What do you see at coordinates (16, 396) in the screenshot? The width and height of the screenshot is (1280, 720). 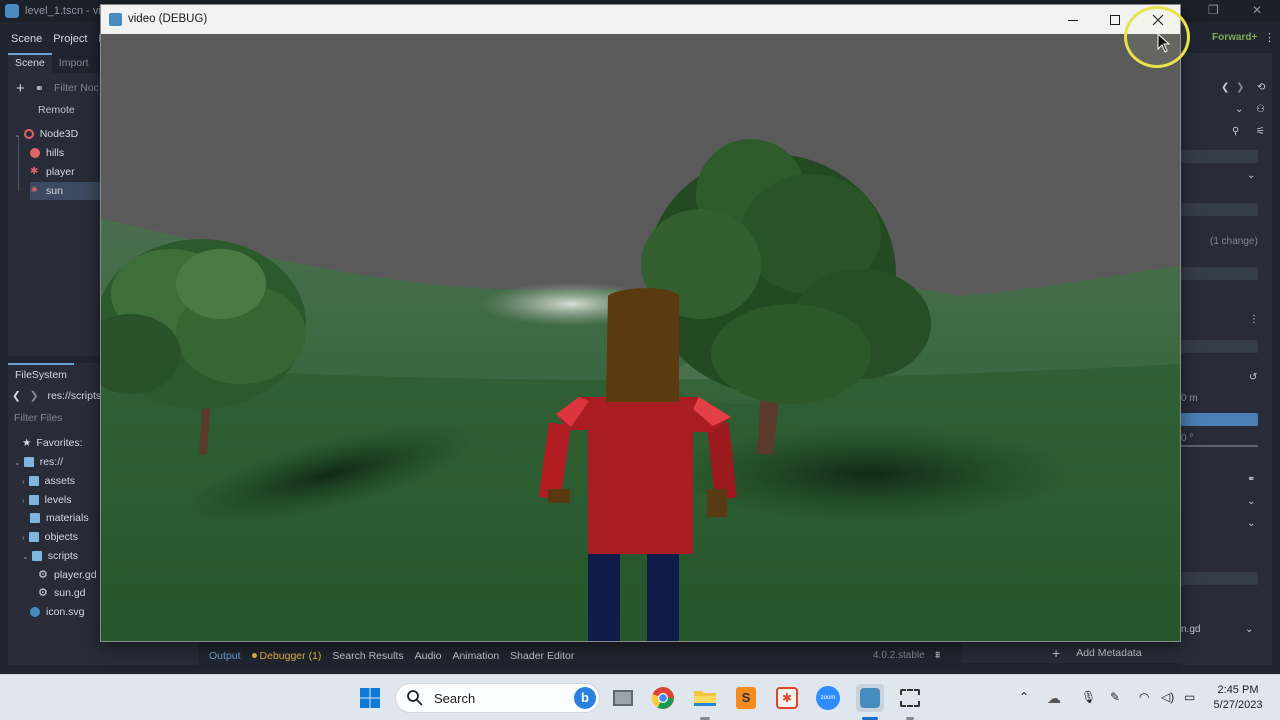 I see `back-icon: ❮` at bounding box center [16, 396].